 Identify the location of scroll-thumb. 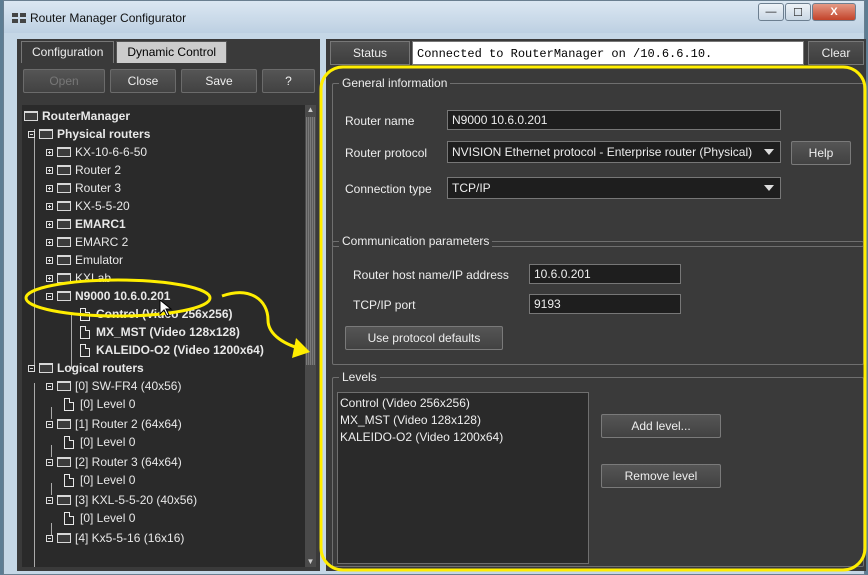
(310, 241).